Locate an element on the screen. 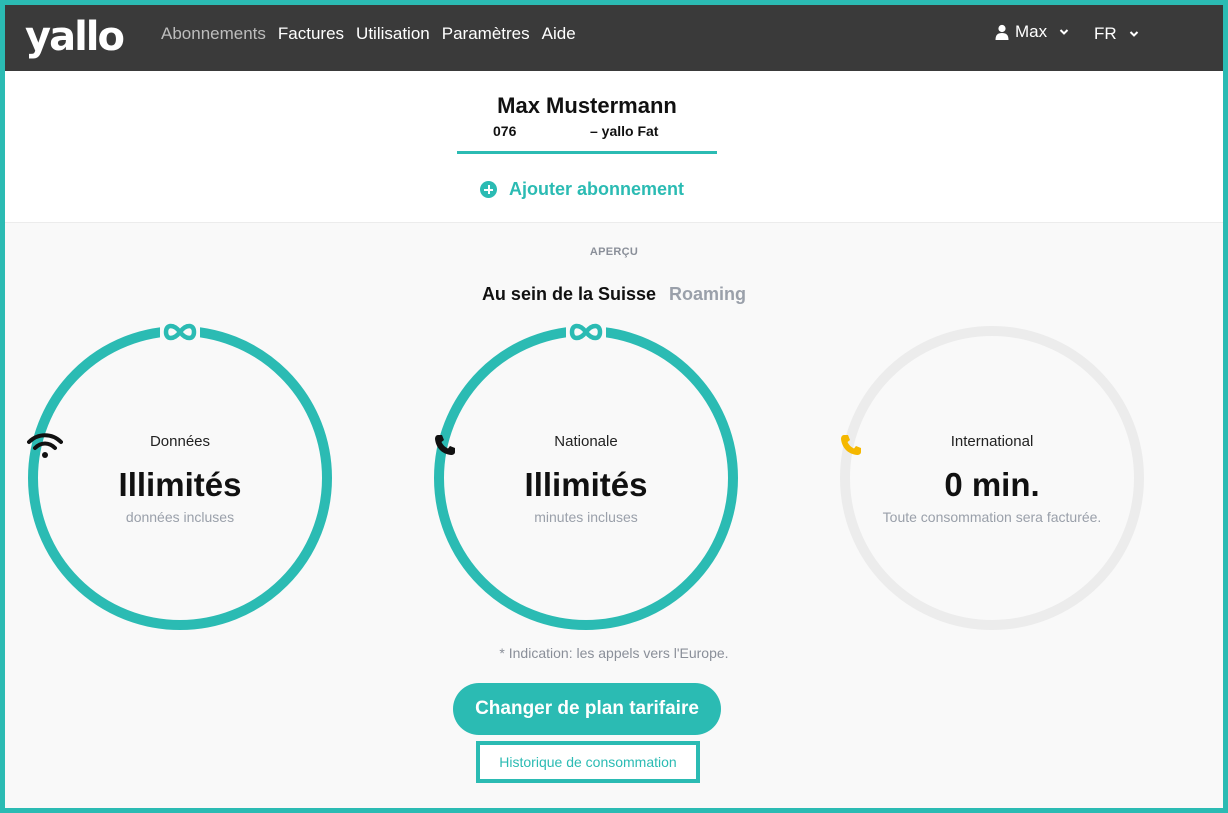 This screenshot has height=813, width=1228. national-gauge: Nationale Illimités minutes incluses is located at coordinates (586, 476).